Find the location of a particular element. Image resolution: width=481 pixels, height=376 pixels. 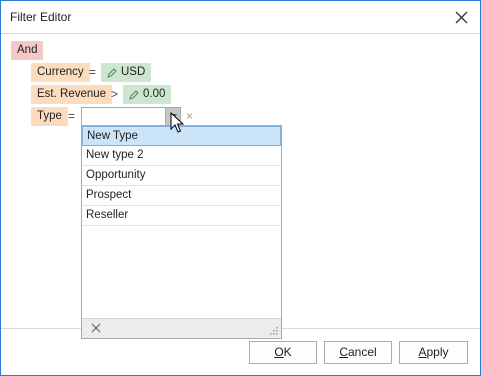

condition-field-currency: Currency is located at coordinates (60, 72).